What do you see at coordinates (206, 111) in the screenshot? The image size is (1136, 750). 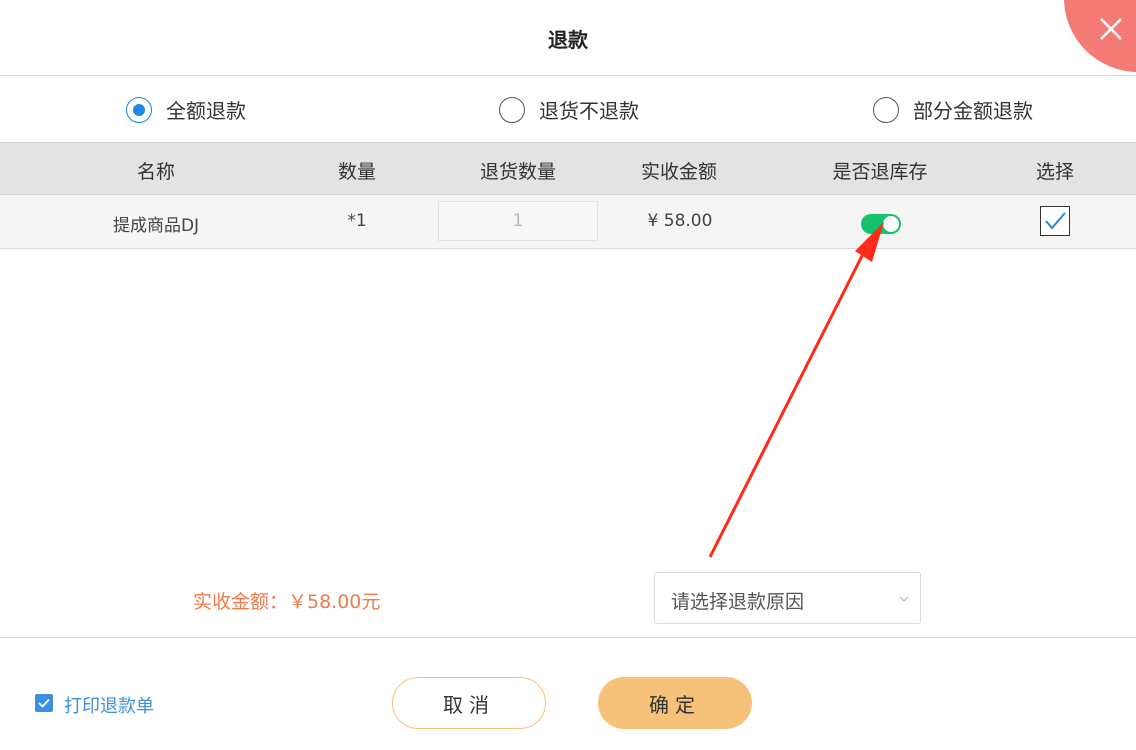 I see `radio-label: 全额退款` at bounding box center [206, 111].